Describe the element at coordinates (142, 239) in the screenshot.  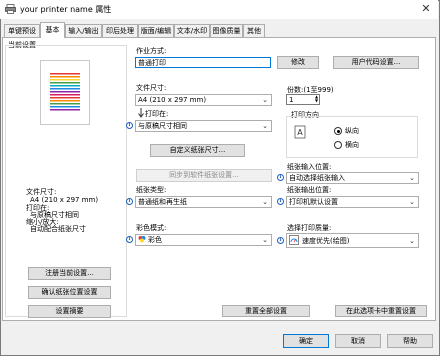
I see `color-palette-icon` at that location.